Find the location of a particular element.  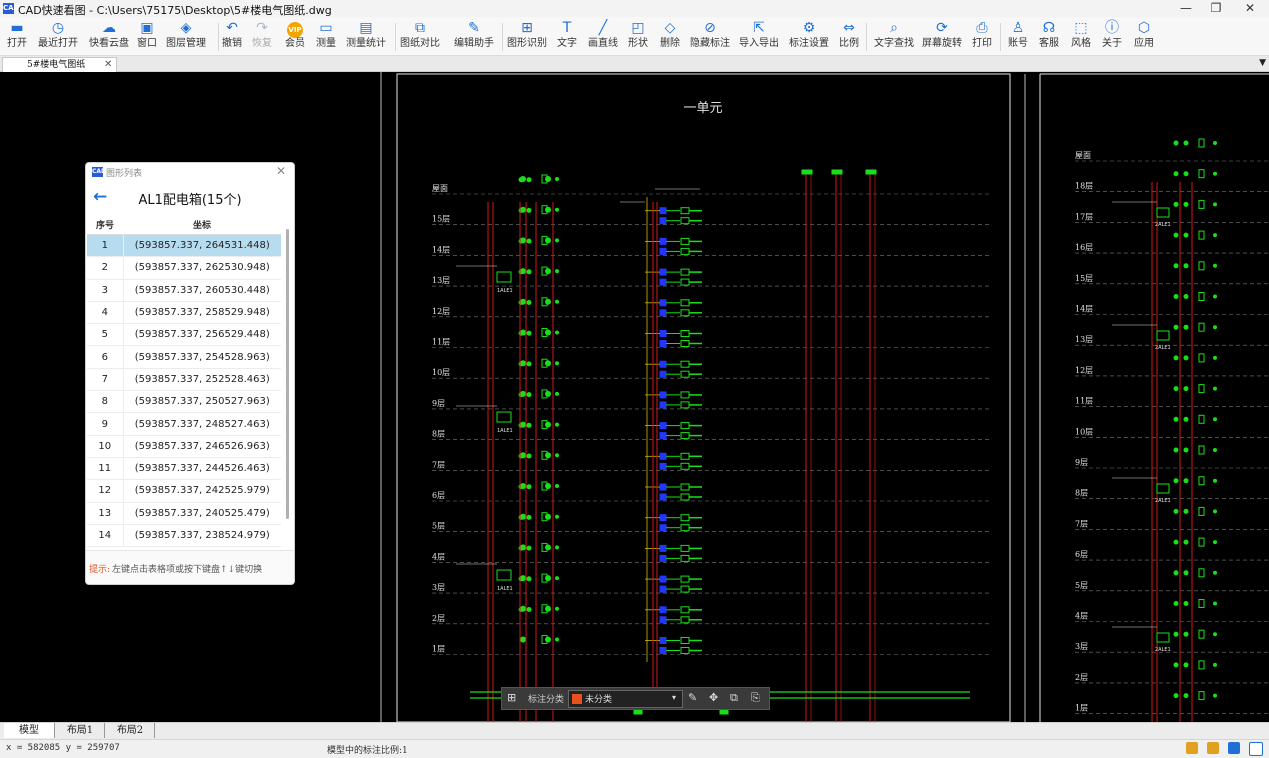

scale-icon: ⇔ is located at coordinates (849, 28).